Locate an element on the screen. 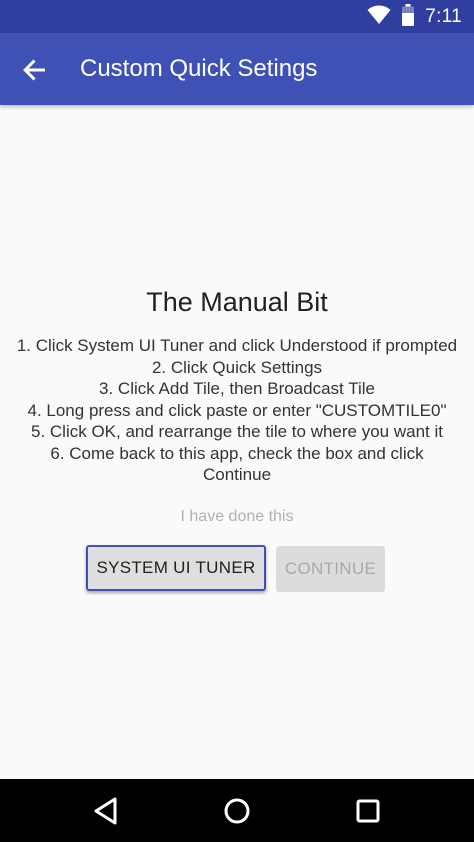 Image resolution: width=474 pixels, height=842 pixels. arrow-back-icon is located at coordinates (35, 70).